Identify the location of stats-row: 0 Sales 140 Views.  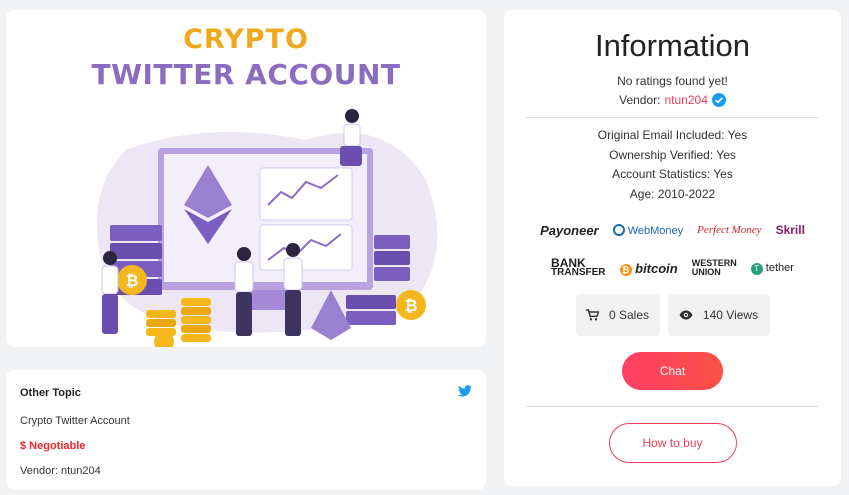
(672, 315).